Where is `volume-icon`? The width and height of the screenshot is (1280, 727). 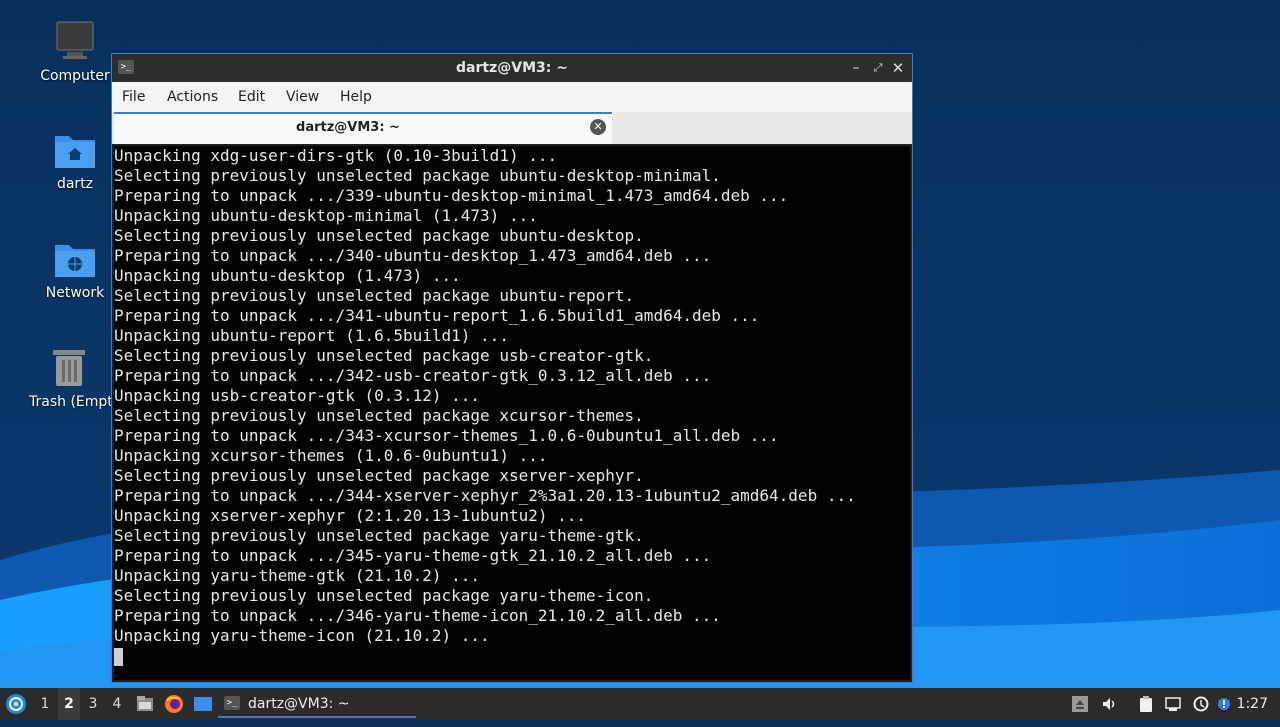 volume-icon is located at coordinates (1109, 704).